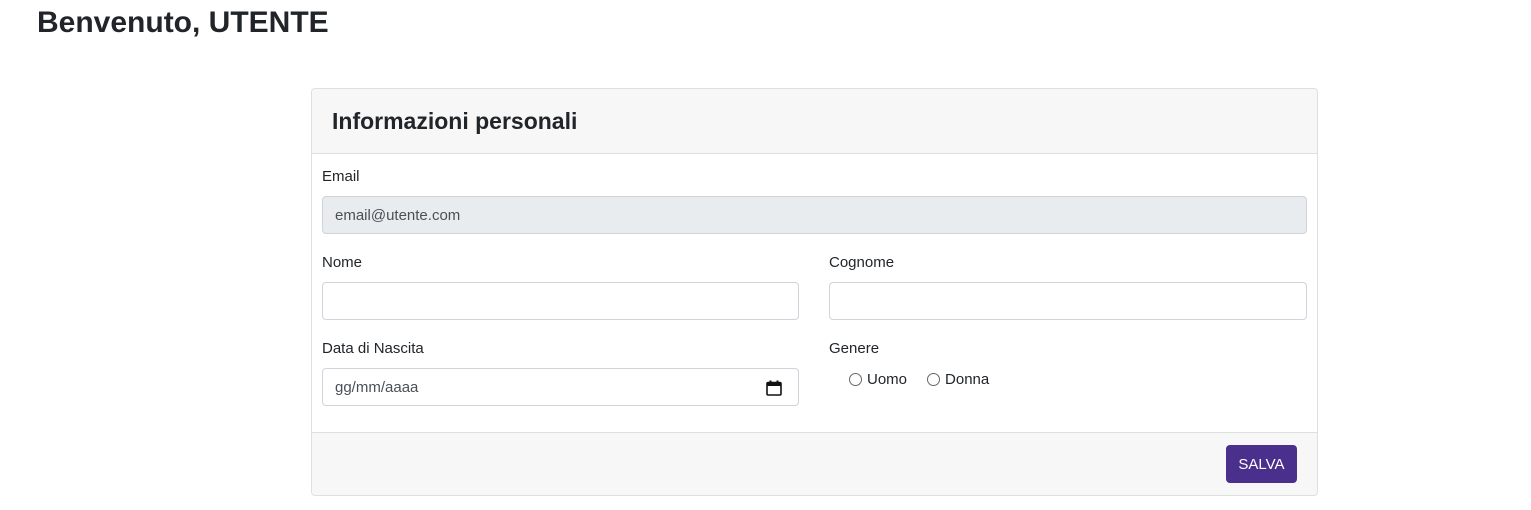 The width and height of the screenshot is (1531, 510). Describe the element at coordinates (1261, 464) in the screenshot. I see `save-button: SALVA` at that location.